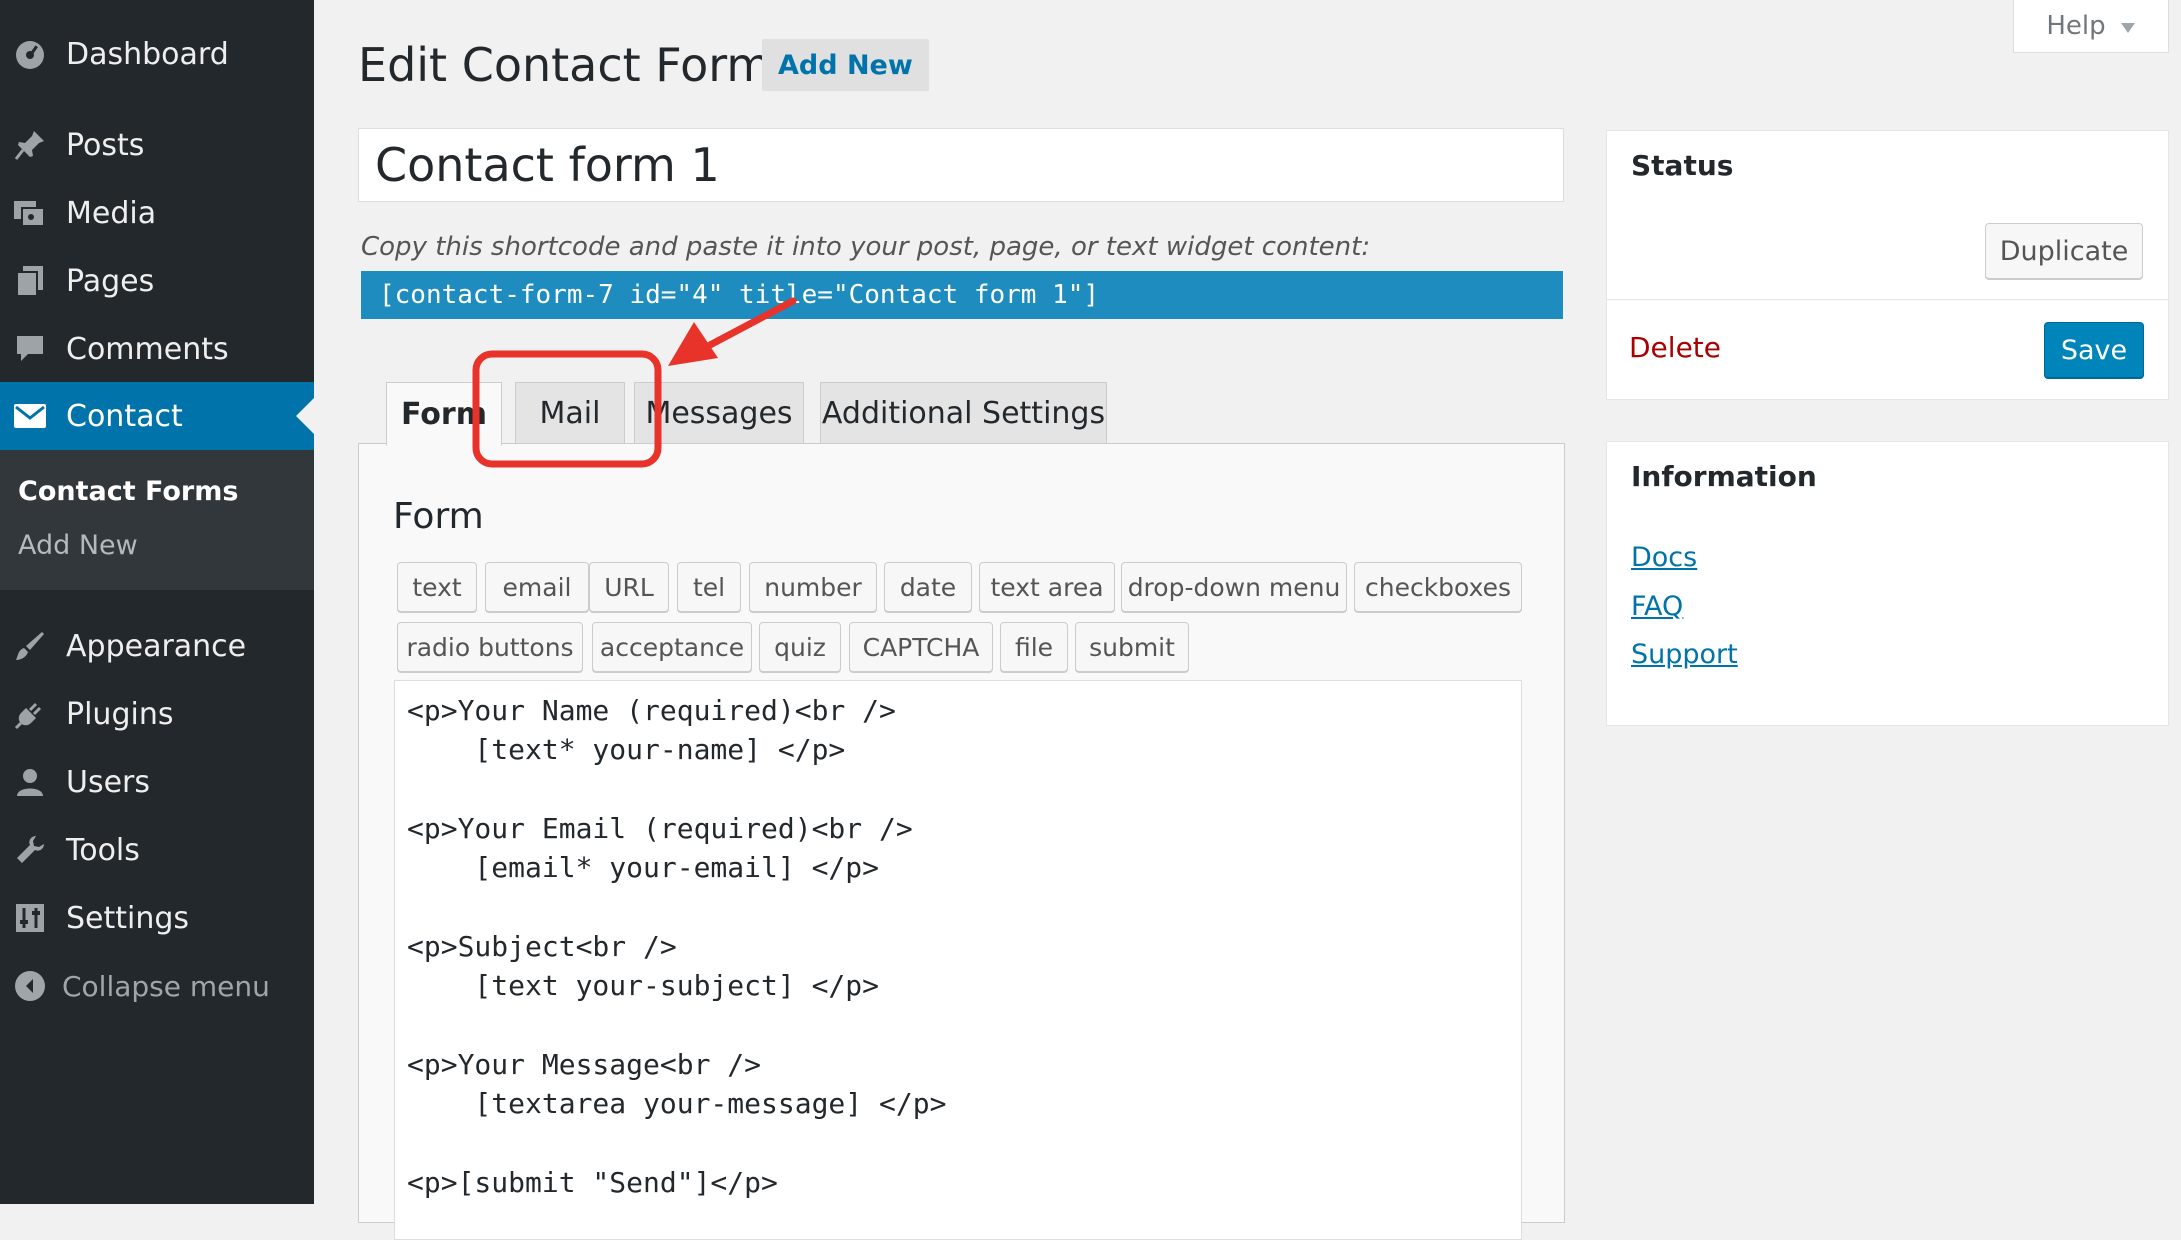  Describe the element at coordinates (105, 145) in the screenshot. I see `menu-label: Posts` at that location.